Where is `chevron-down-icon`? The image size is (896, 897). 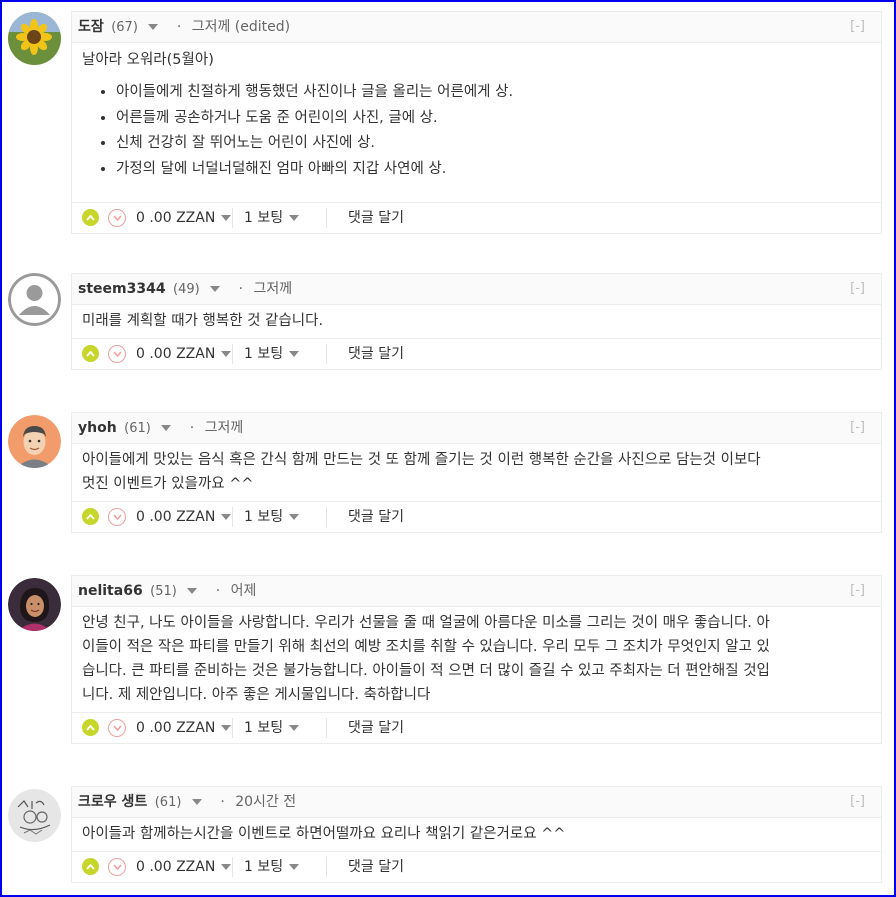
chevron-down-icon is located at coordinates (117, 867).